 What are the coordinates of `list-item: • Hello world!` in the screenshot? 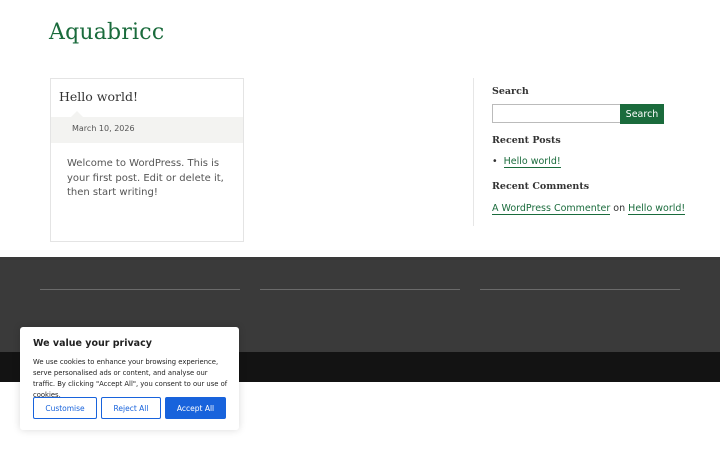 It's located at (526, 162).